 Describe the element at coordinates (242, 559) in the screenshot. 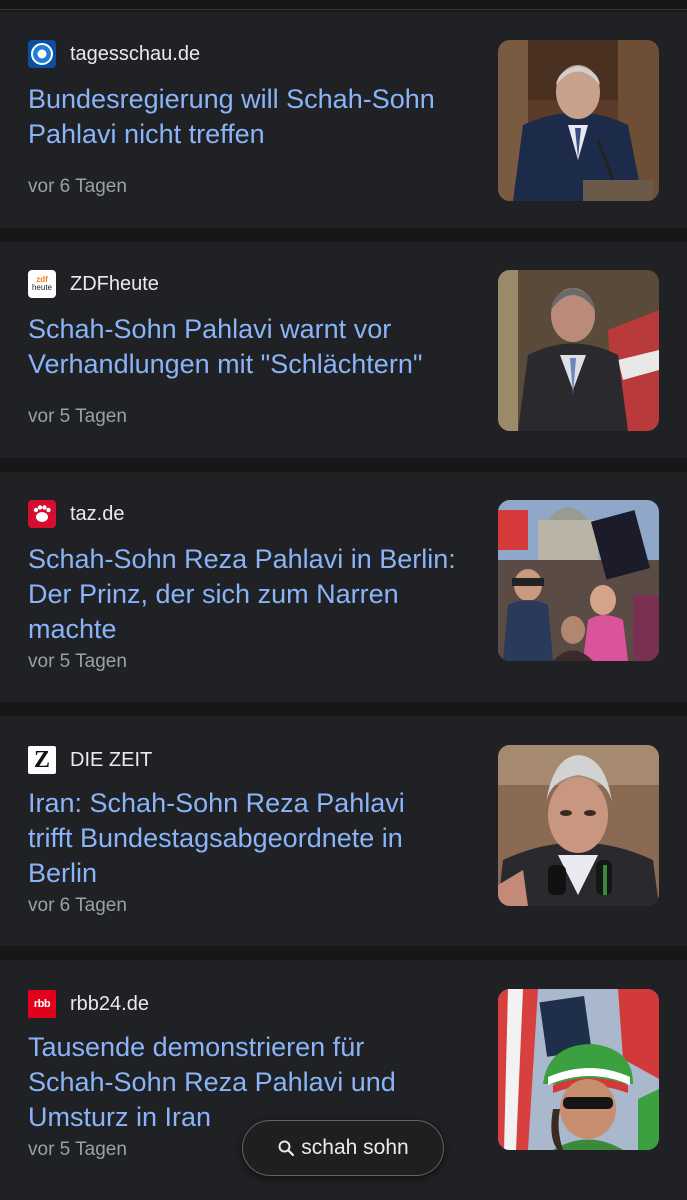

I see `headline-line: Schah-Sohn Reza Pahlavi in Berlin:` at that location.